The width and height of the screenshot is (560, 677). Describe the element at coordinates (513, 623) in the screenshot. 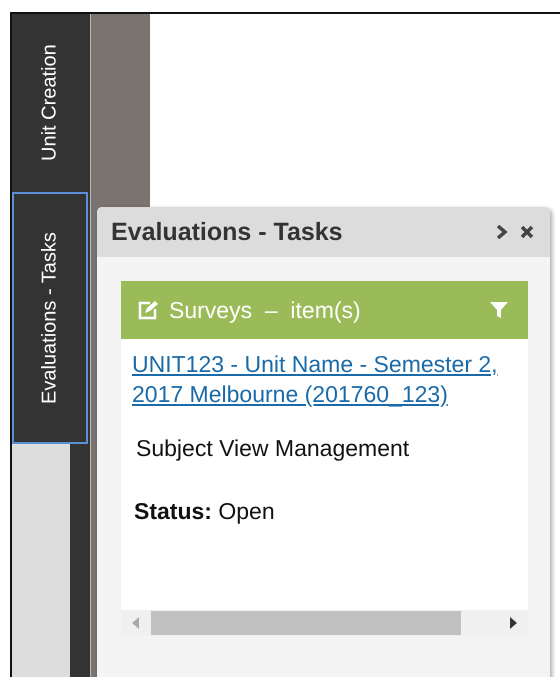

I see `scroll-right-icon` at that location.